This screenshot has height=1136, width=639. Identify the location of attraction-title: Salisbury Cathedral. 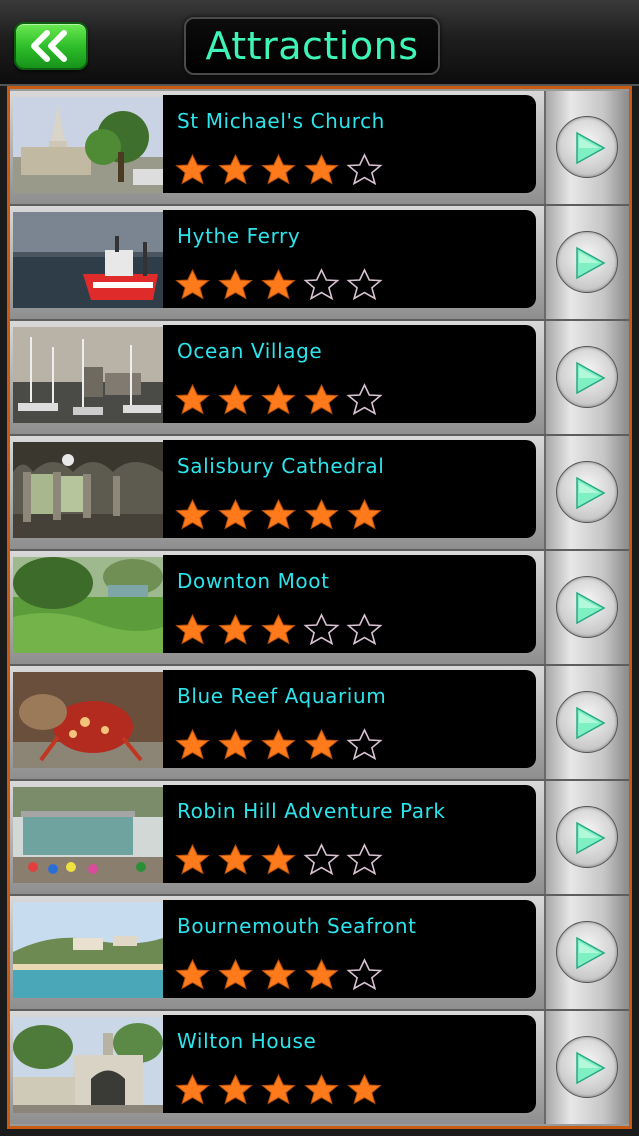
(281, 466).